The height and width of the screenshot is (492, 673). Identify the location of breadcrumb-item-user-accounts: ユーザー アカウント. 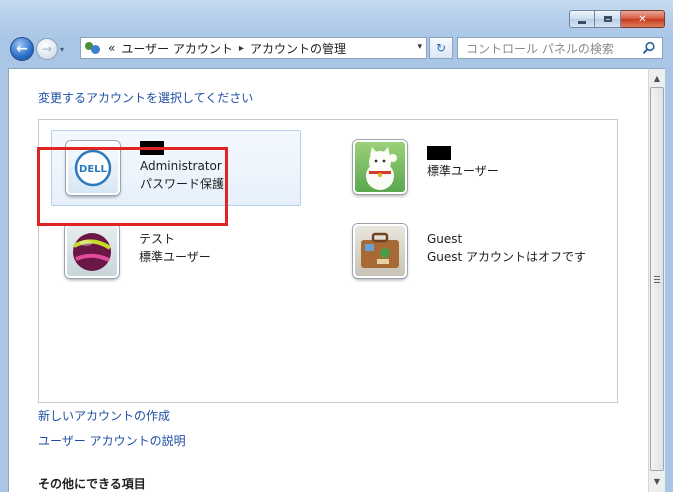
(177, 48).